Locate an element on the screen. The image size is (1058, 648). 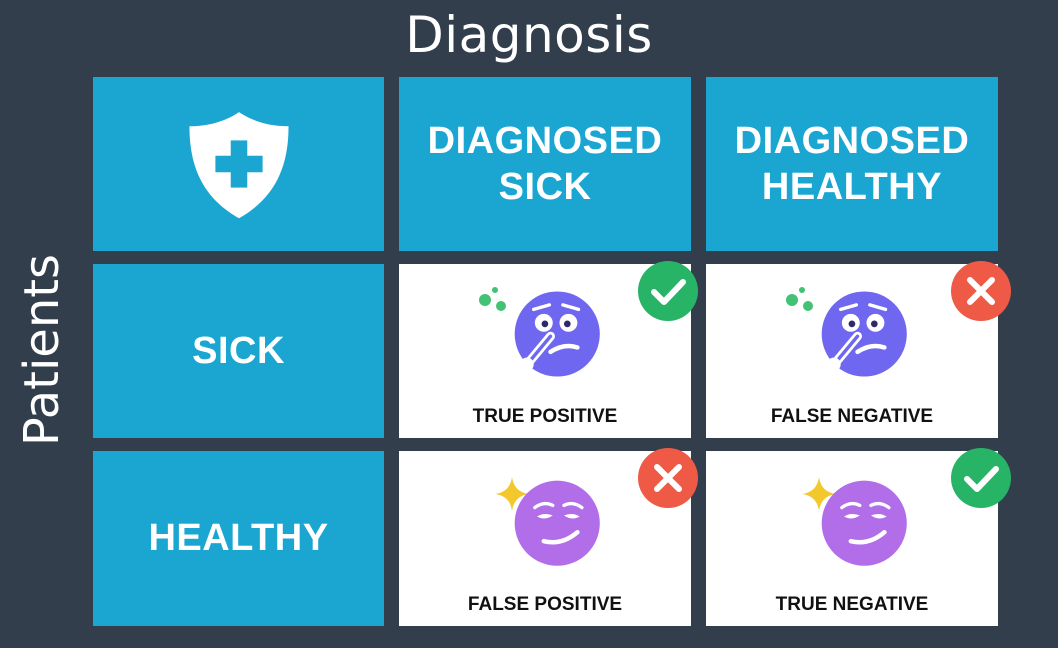
column-header-diagnosed-healthy: DIAGNOSED HEALTHY is located at coordinates (852, 164).